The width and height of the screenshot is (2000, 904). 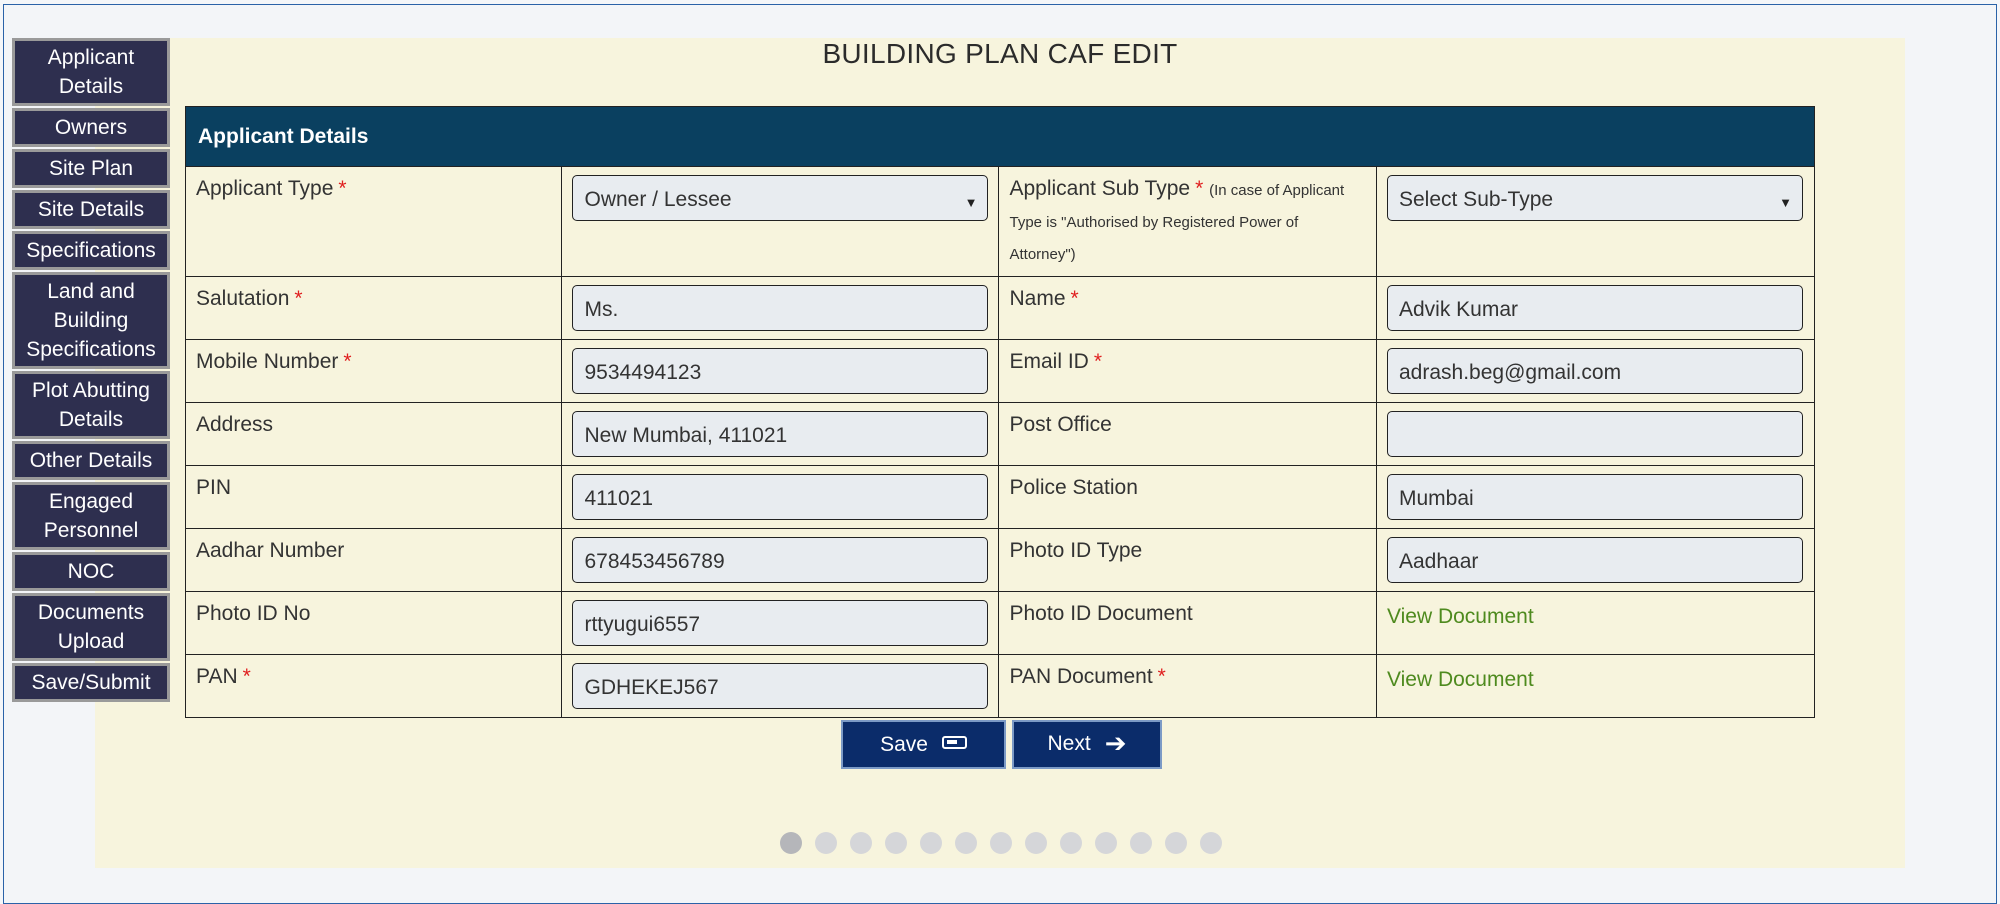 I want to click on pagination-dots, so click(x=1001, y=843).